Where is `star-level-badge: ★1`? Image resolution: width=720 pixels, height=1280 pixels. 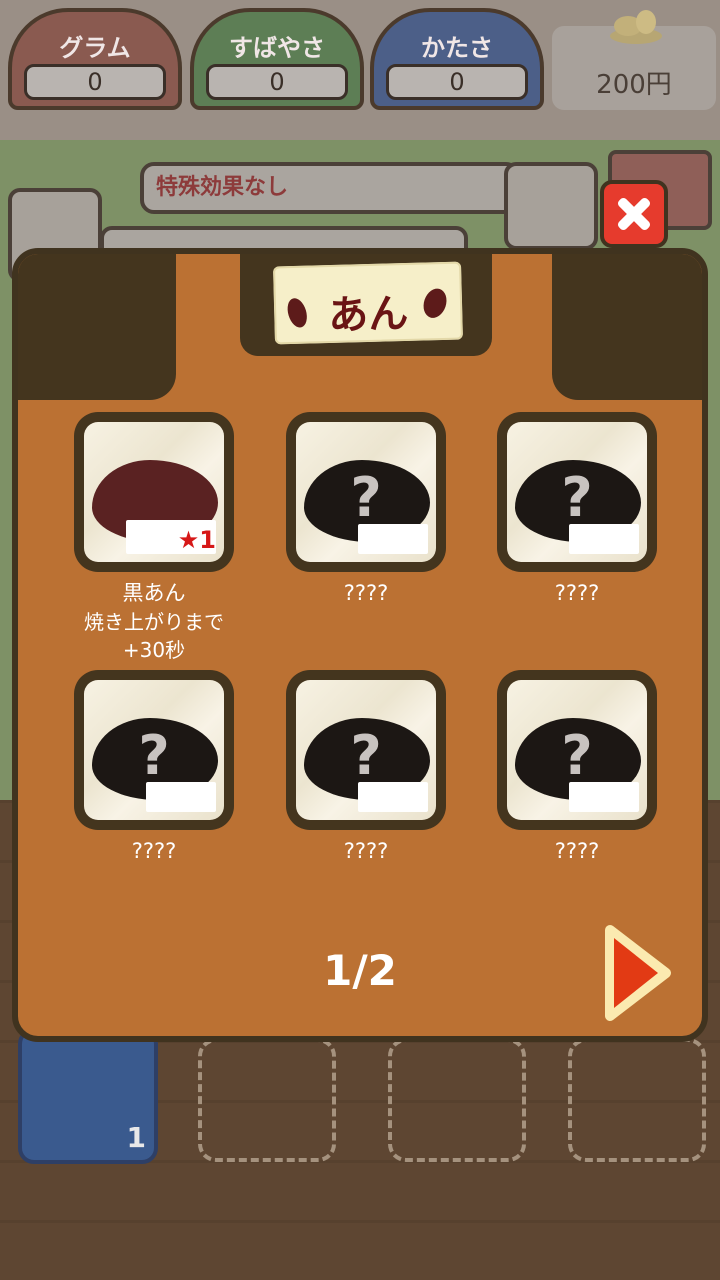 star-level-badge: ★1 is located at coordinates (196, 540).